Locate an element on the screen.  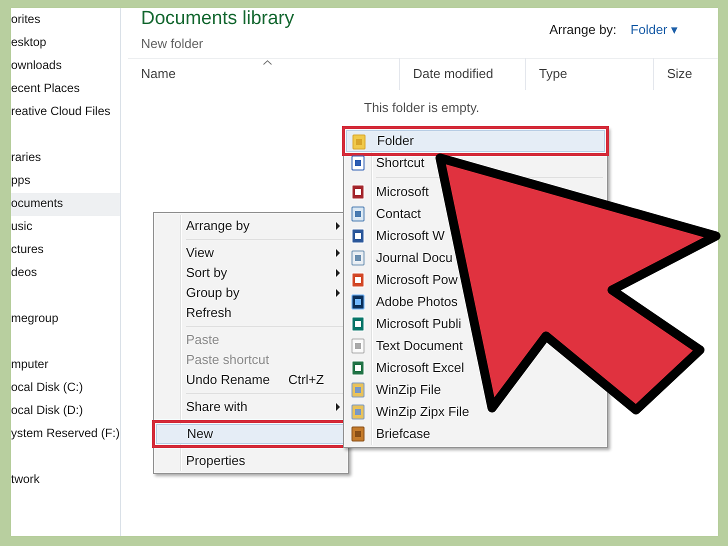
menu-item: Microsoft W is located at coordinates (397, 236).